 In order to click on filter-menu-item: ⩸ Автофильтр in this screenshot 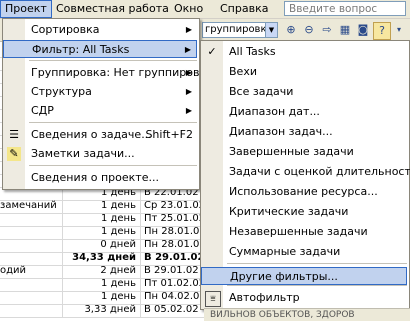, I will do `click(304, 298)`.